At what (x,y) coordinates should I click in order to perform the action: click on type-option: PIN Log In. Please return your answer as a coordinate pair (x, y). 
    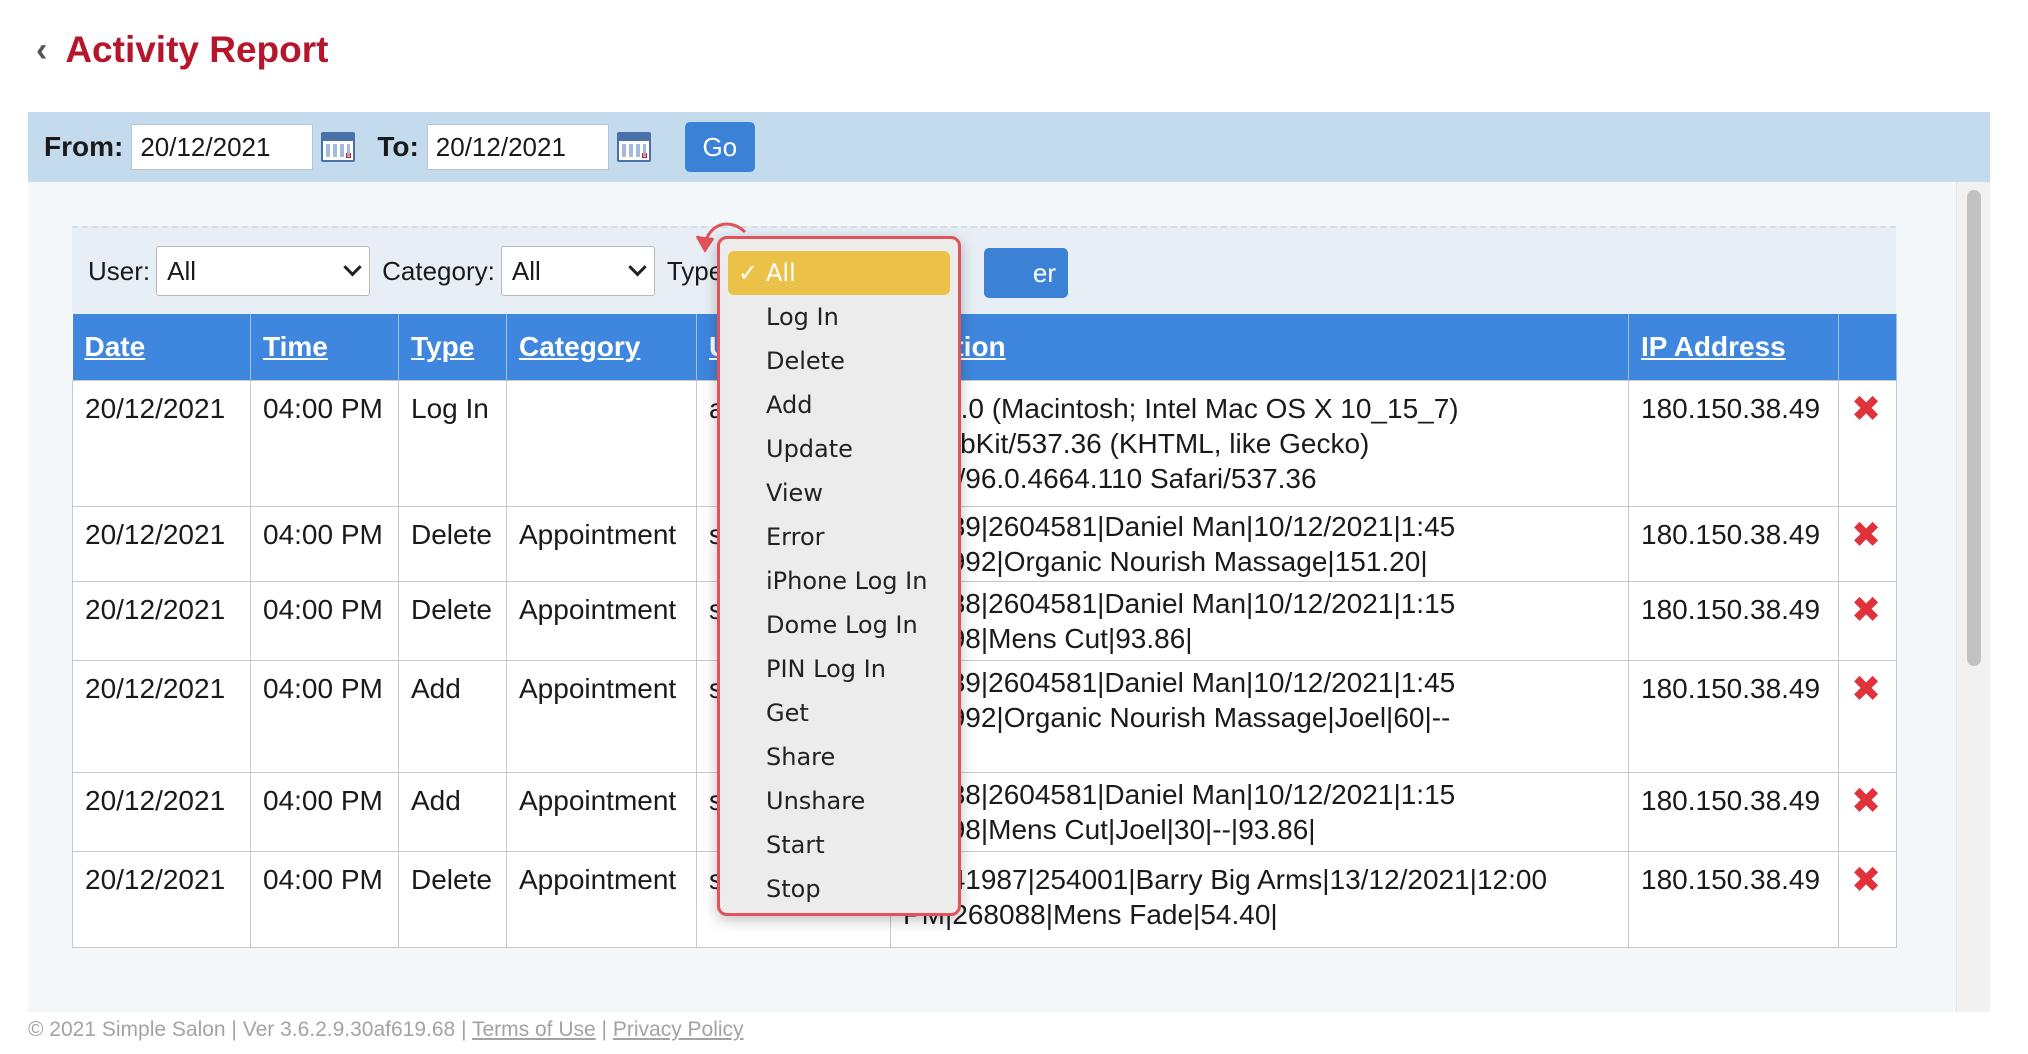
    Looking at the image, I should click on (839, 669).